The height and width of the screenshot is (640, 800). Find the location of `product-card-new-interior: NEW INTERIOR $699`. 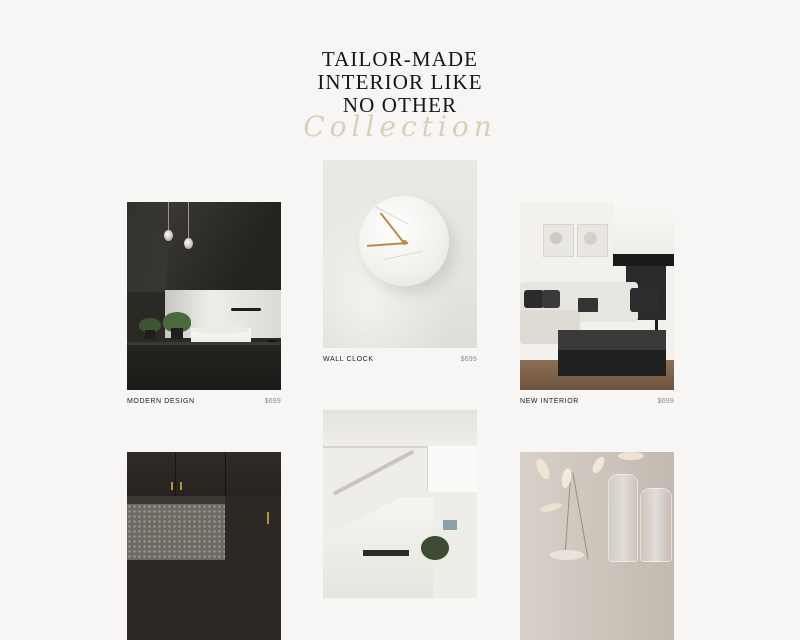

product-card-new-interior: NEW INTERIOR $699 is located at coordinates (597, 303).